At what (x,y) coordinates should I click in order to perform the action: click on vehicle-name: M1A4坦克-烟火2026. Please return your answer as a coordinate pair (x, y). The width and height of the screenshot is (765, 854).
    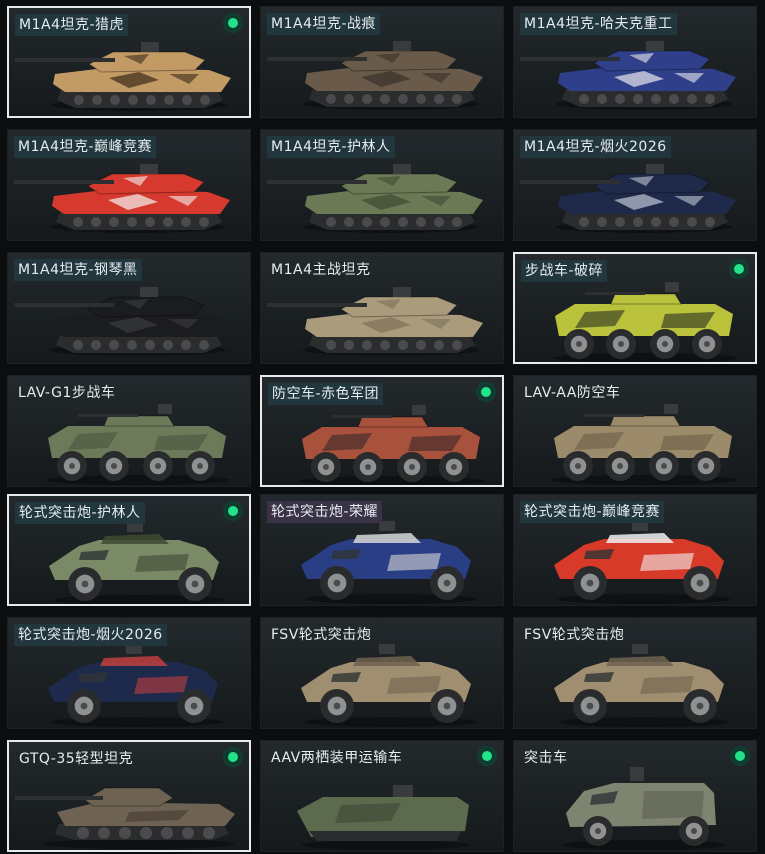
    Looking at the image, I should click on (595, 147).